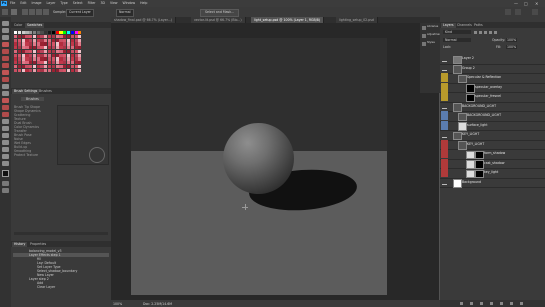  What do you see at coordinates (5, 65) in the screenshot?
I see `healing-tool-icon` at bounding box center [5, 65].